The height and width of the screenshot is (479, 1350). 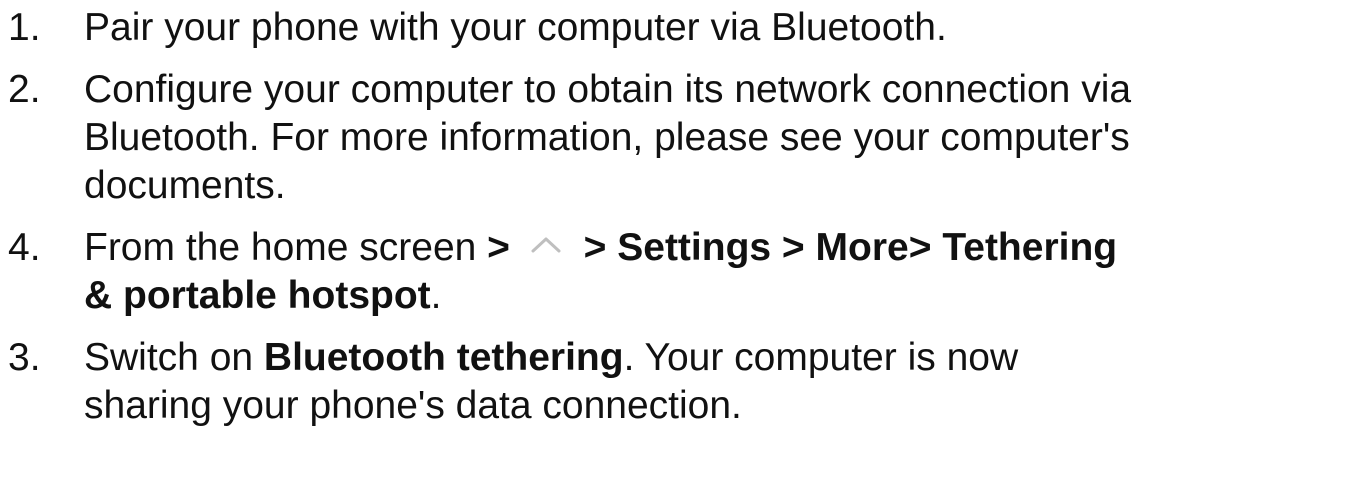 What do you see at coordinates (845, 247) in the screenshot?
I see `settings-path: > Settings > More> Tethering` at bounding box center [845, 247].